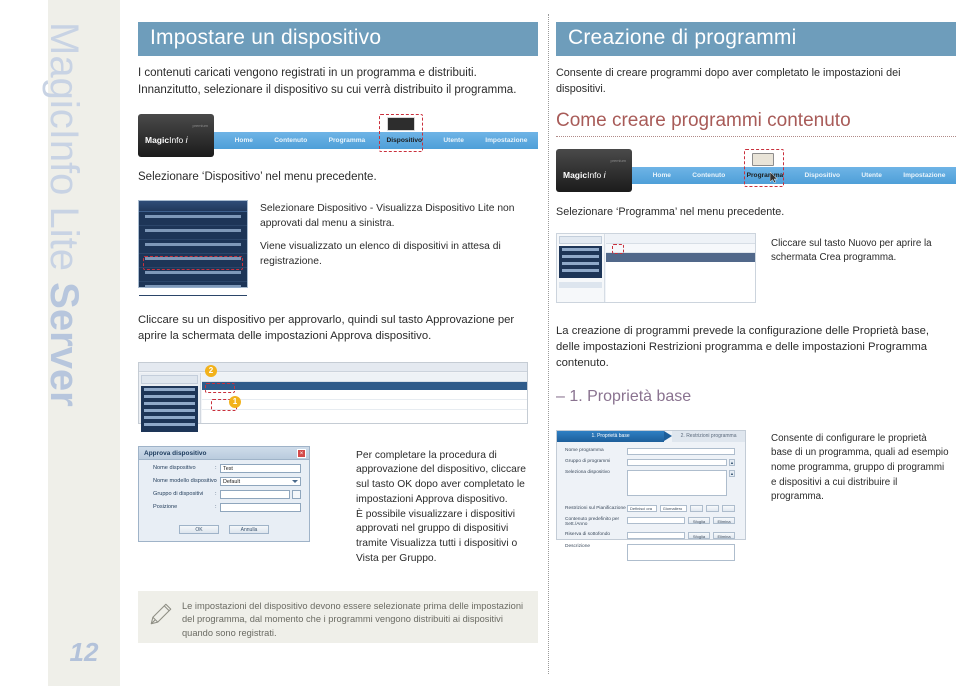 The image size is (959, 686). Describe the element at coordinates (301, 453) in the screenshot. I see `close-icon: ×` at that location.